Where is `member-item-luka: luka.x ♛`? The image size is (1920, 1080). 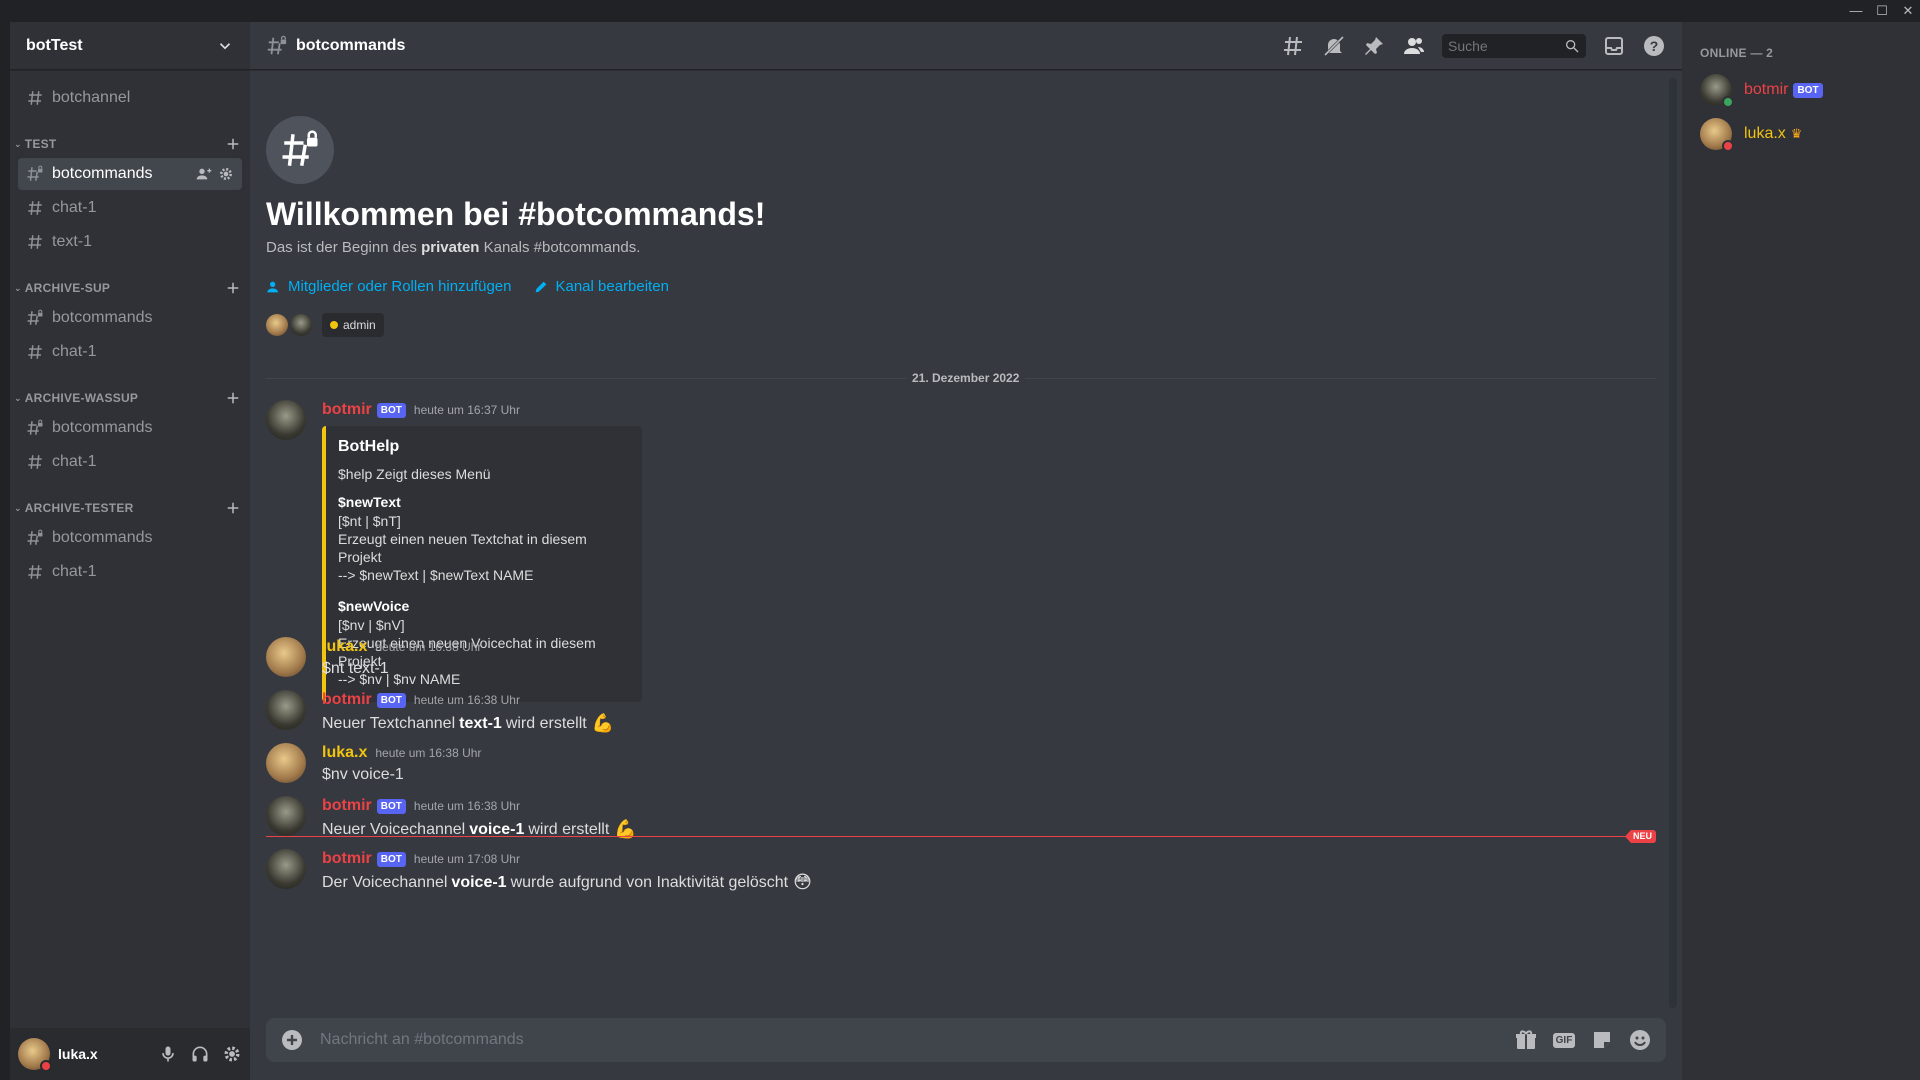
member-item-luka: luka.x ♛ is located at coordinates (1801, 134).